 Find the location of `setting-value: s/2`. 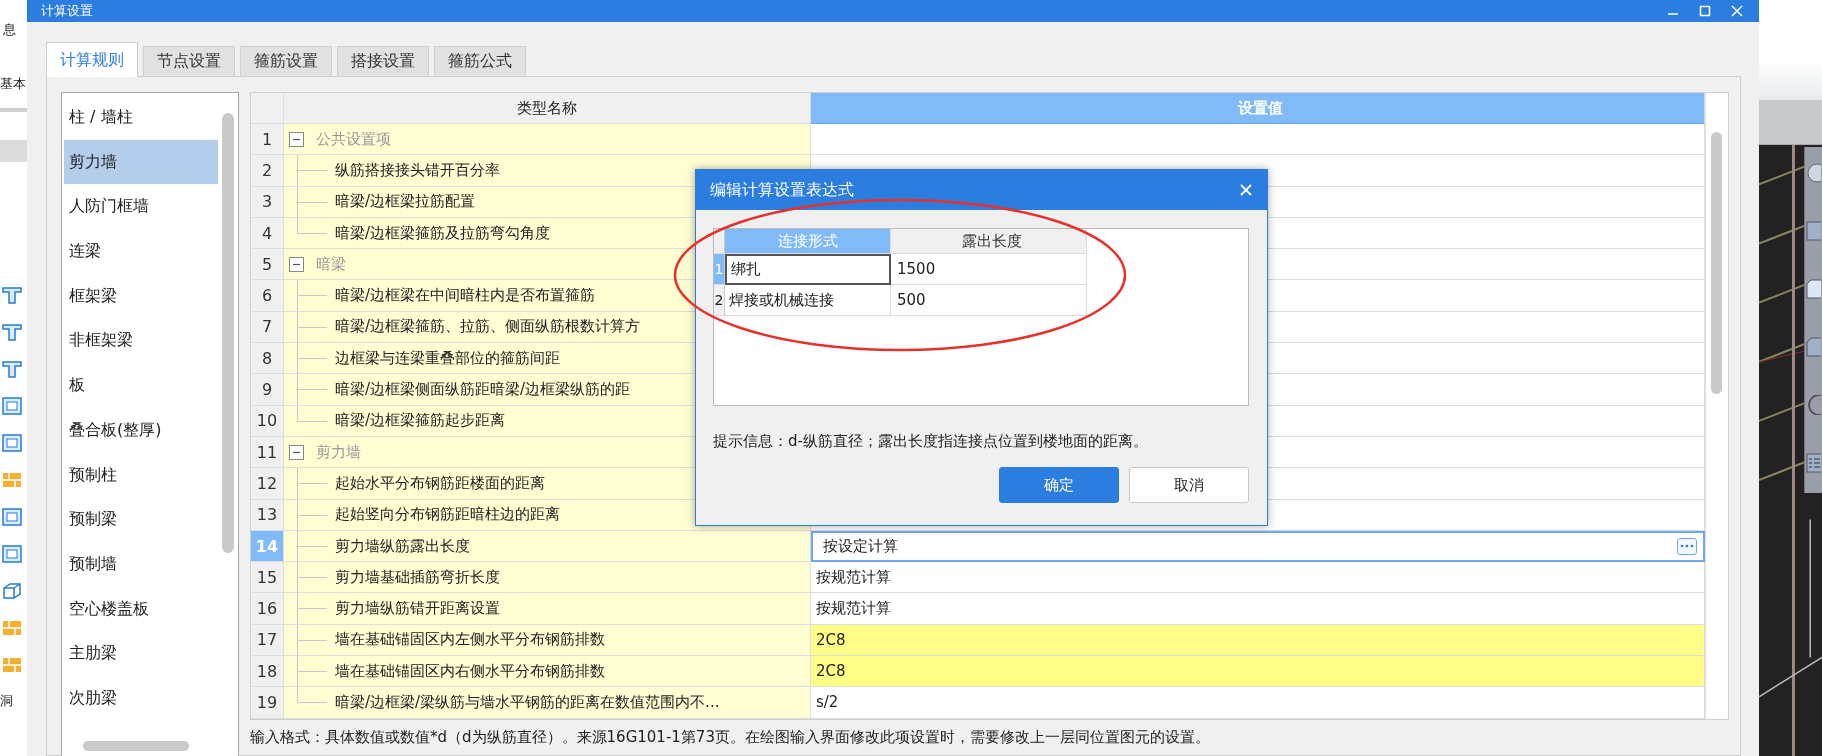

setting-value: s/2 is located at coordinates (827, 702).